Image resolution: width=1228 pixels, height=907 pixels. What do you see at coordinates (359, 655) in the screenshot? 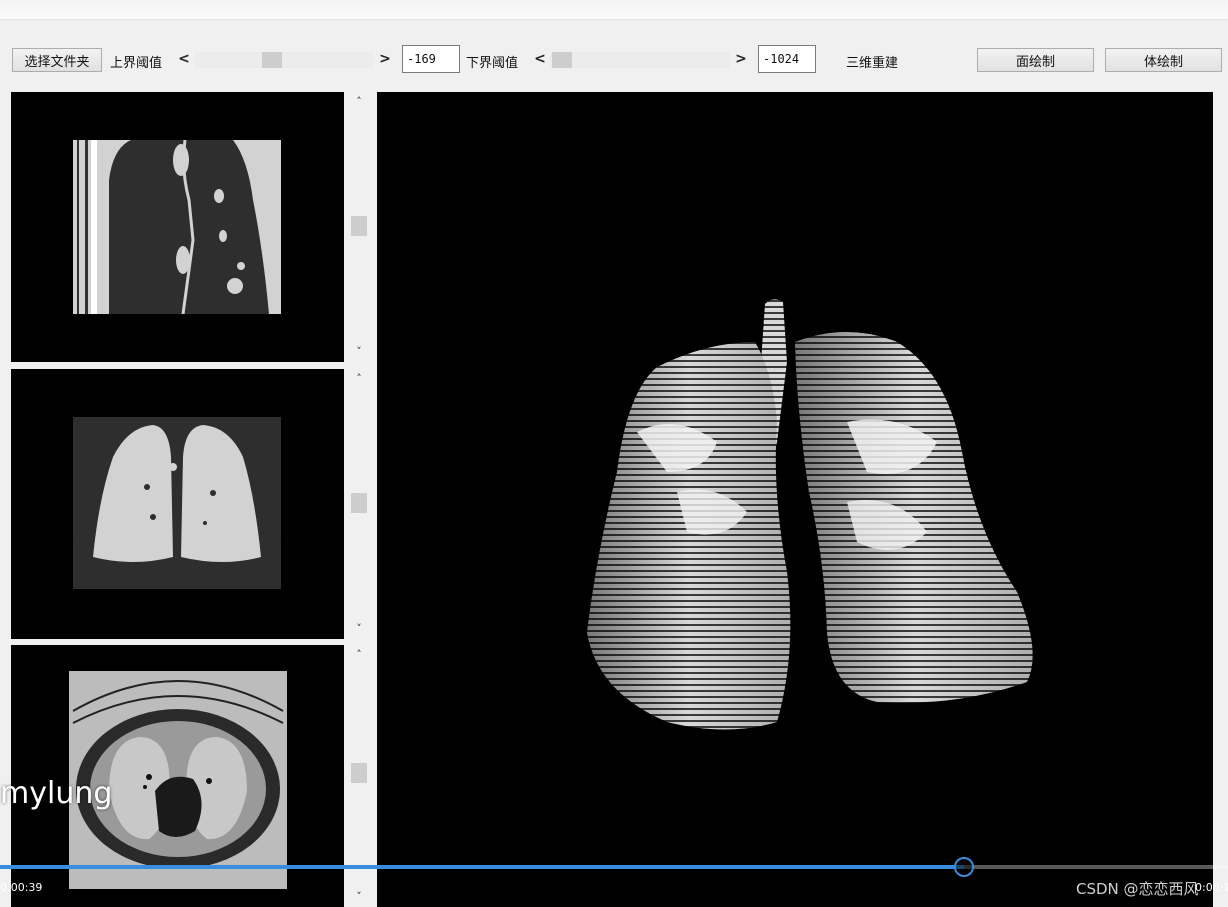
I see `axial-scroll-up: ˄` at bounding box center [359, 655].